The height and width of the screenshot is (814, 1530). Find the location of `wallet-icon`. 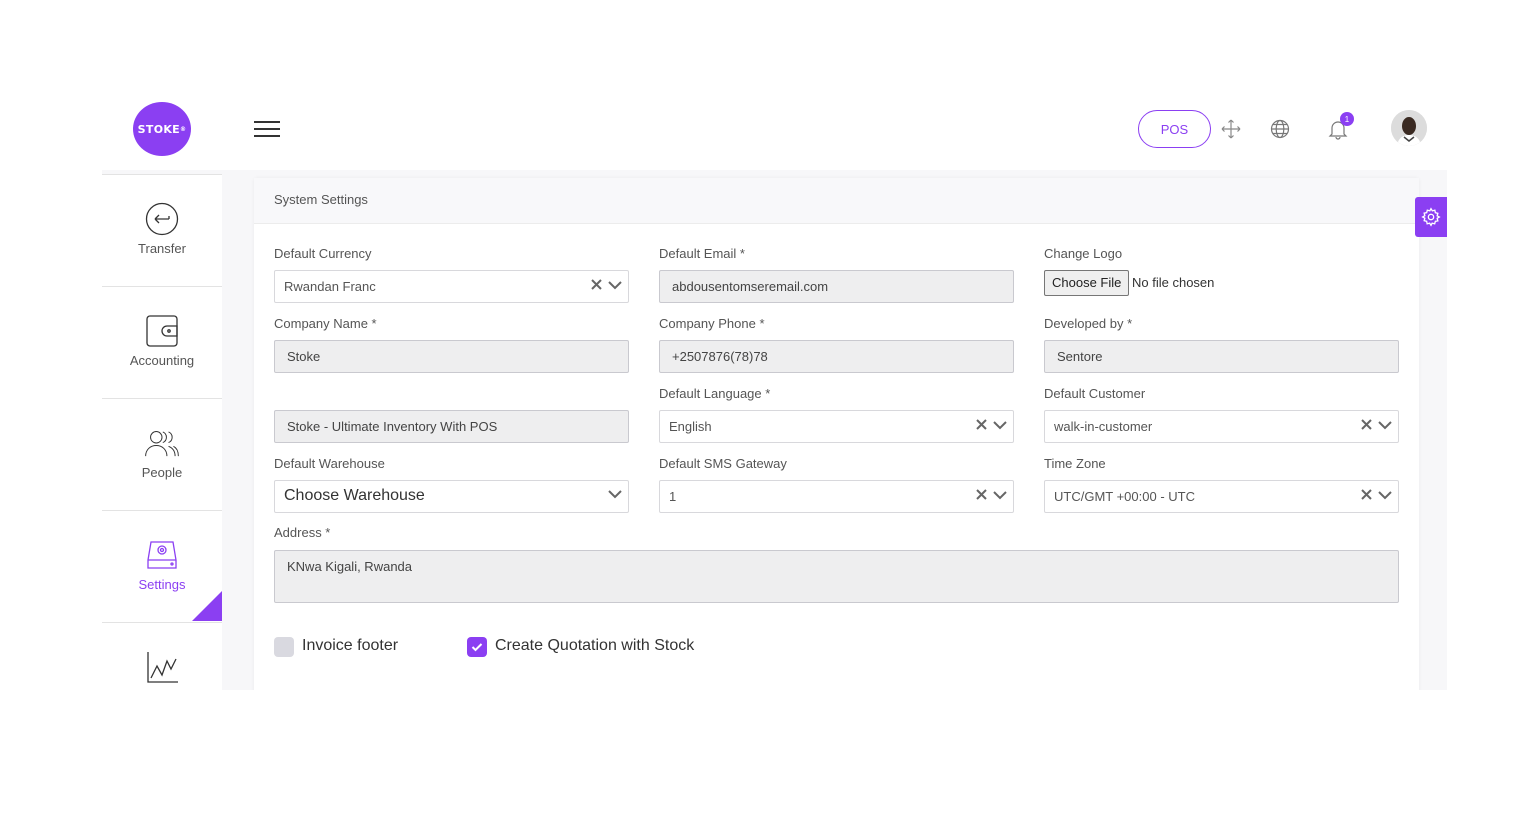

wallet-icon is located at coordinates (162, 331).